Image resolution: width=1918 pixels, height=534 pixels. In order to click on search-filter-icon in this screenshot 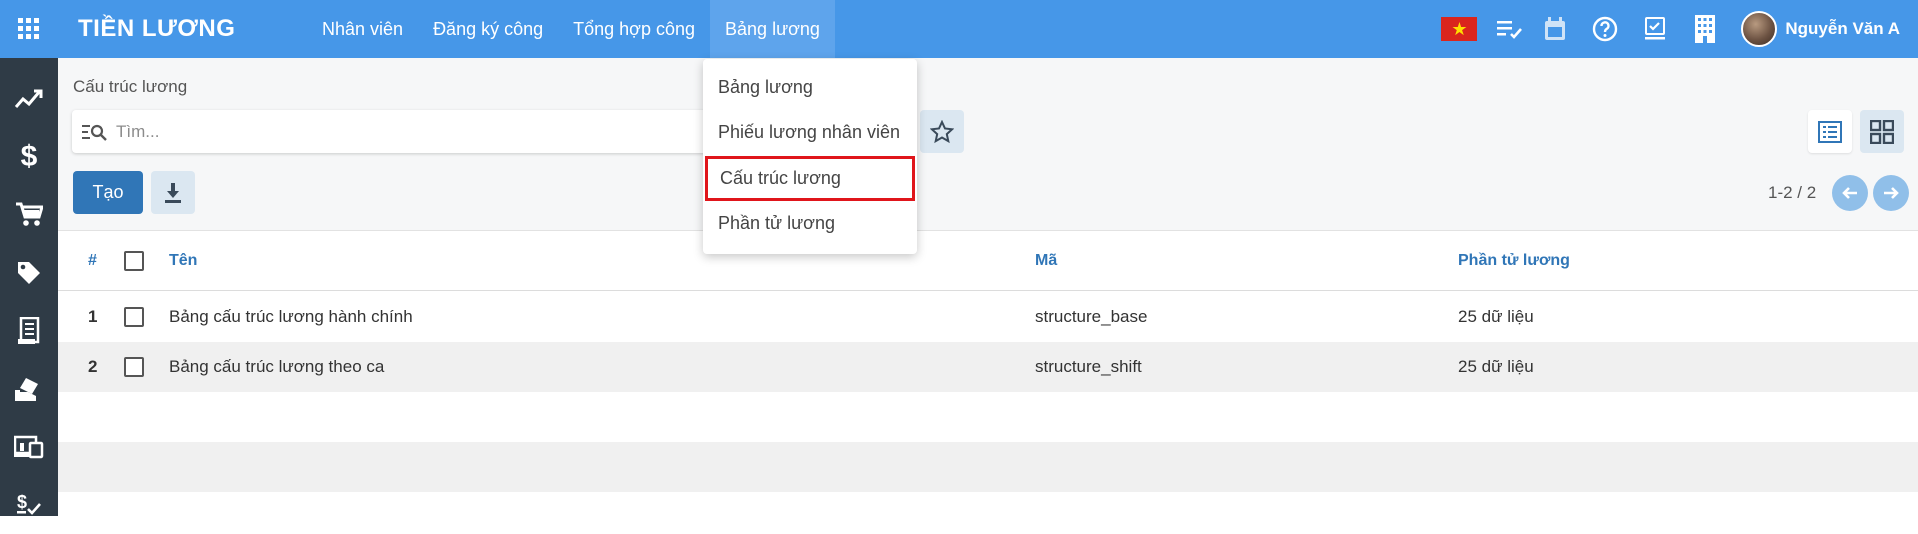, I will do `click(96, 132)`.